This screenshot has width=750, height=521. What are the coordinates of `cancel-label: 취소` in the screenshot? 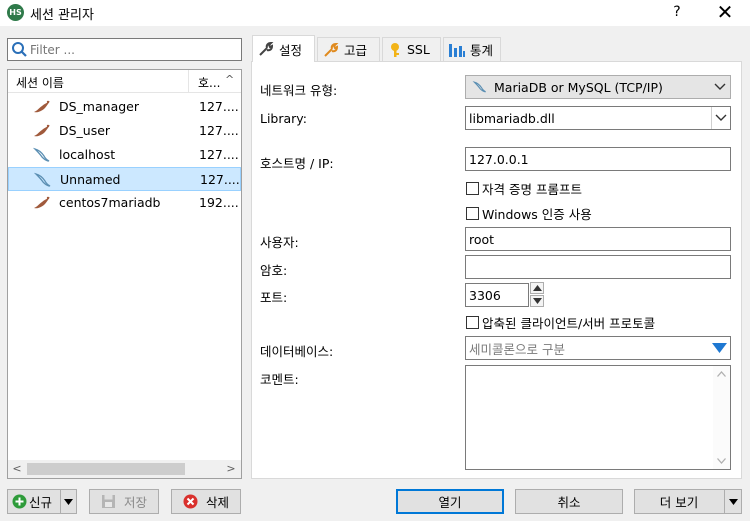 It's located at (569, 502).